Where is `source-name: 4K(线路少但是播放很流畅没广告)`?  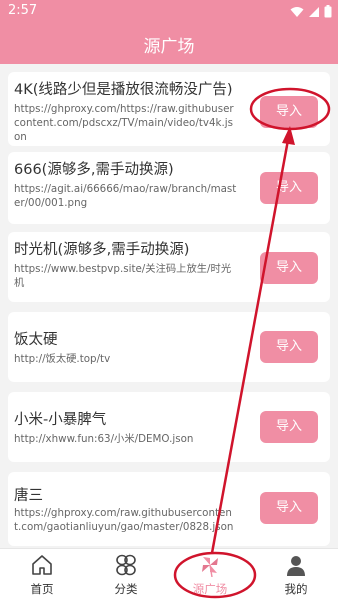 source-name: 4K(线路少但是播放很流畅没广告) is located at coordinates (123, 90).